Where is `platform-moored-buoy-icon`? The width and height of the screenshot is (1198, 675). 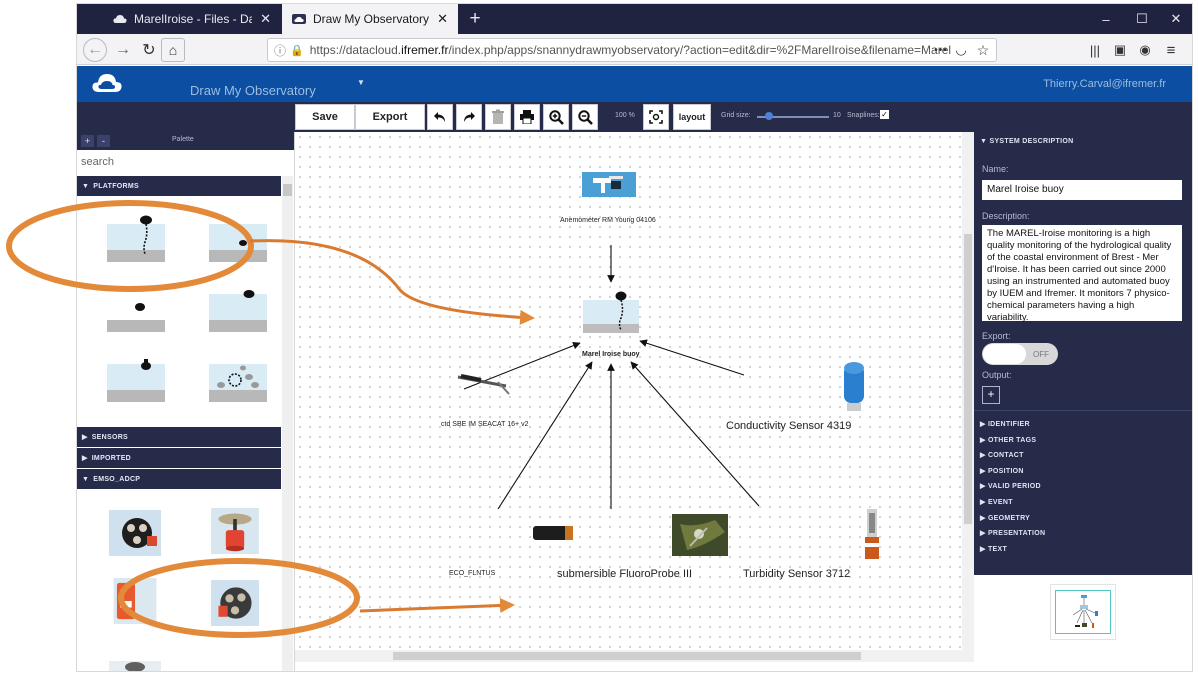 platform-moored-buoy-icon is located at coordinates (136, 238).